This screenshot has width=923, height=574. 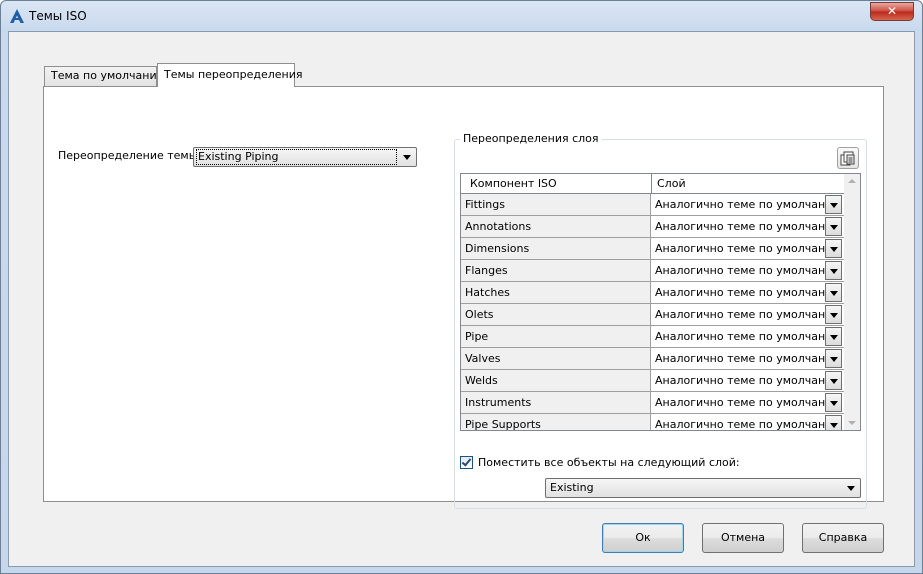 I want to click on table-row: Valves Аналогично теме по умолчанию, so click(x=653, y=359).